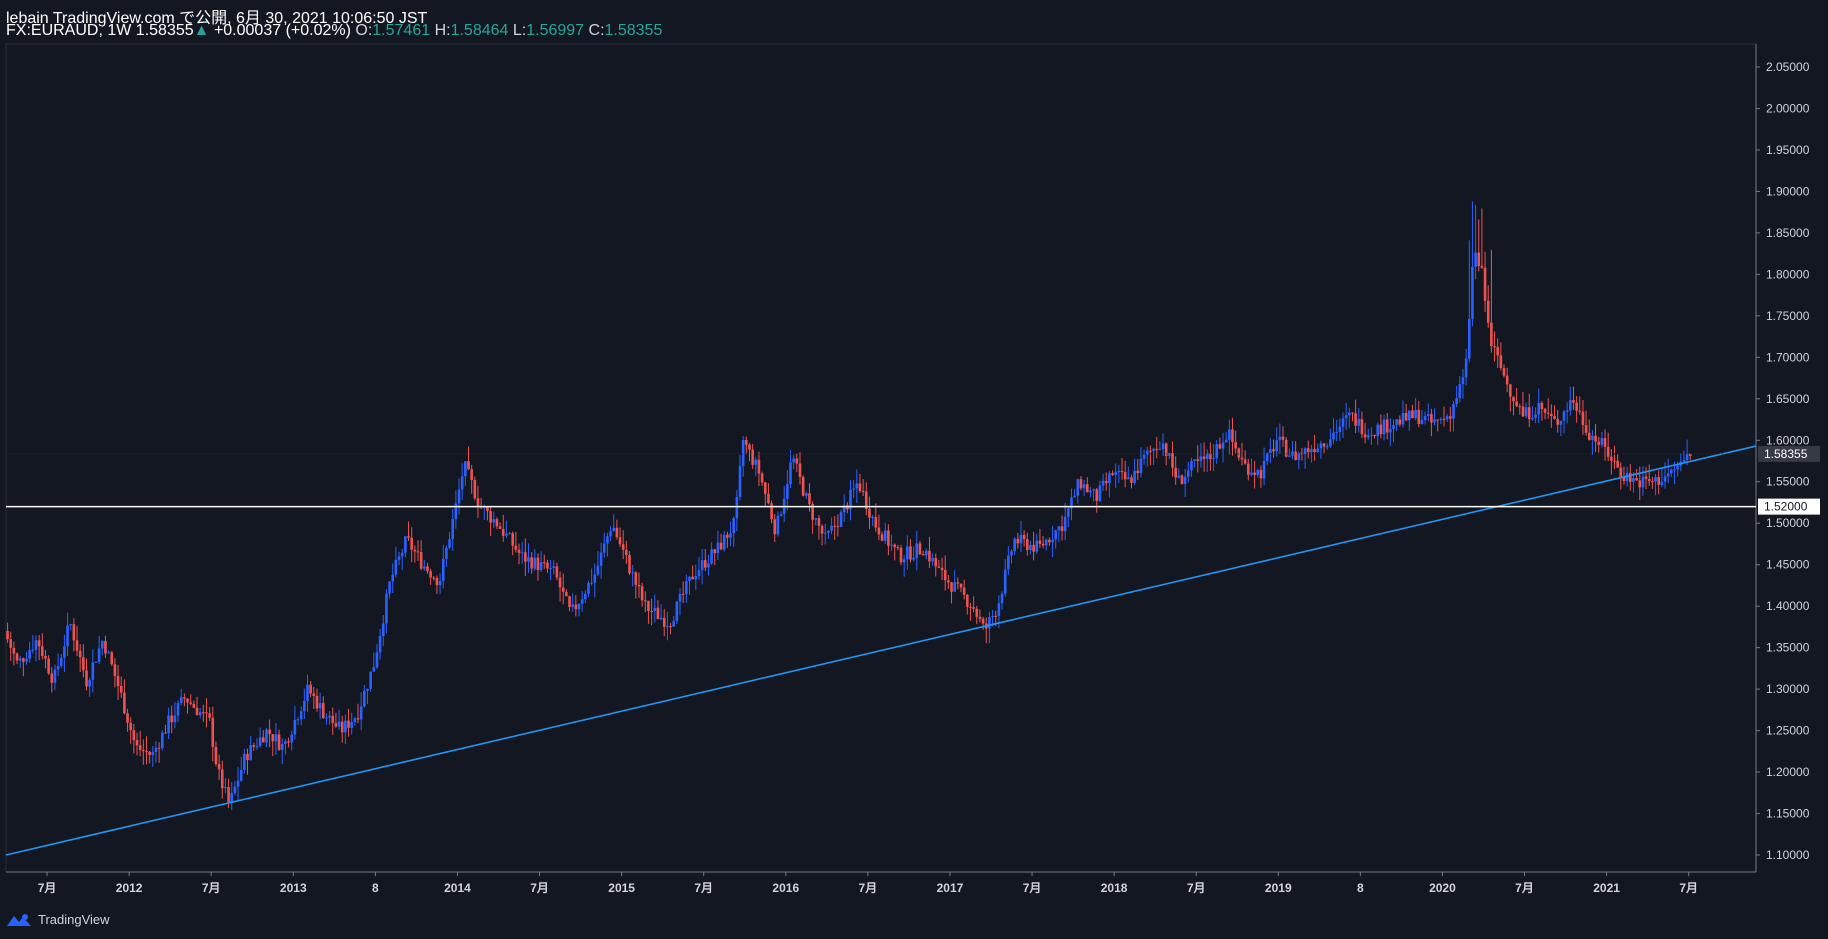  What do you see at coordinates (1788, 648) in the screenshot?
I see `y-tick-label: 1.35000` at bounding box center [1788, 648].